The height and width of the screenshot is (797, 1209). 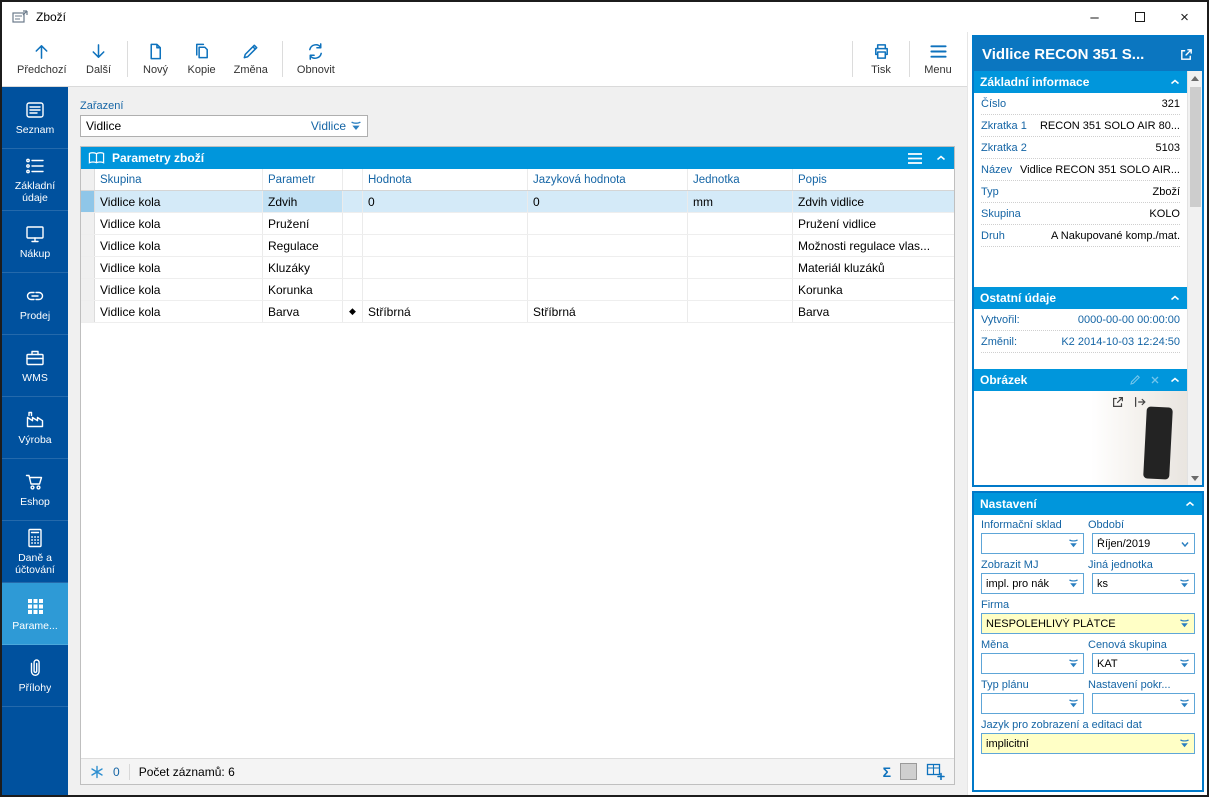 I want to click on table-row: Vidlice kola Kluzáky Materiál kluzáků, so click(x=517, y=268).